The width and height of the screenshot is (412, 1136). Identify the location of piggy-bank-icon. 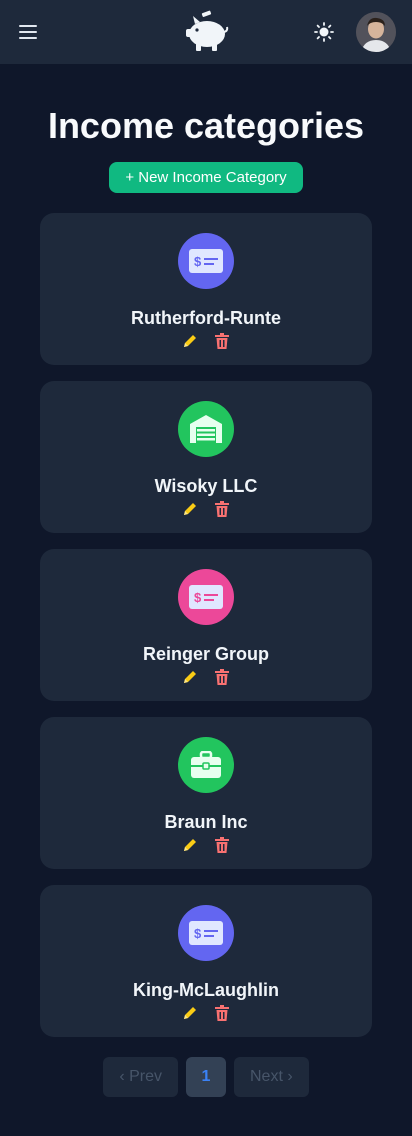
(206, 31).